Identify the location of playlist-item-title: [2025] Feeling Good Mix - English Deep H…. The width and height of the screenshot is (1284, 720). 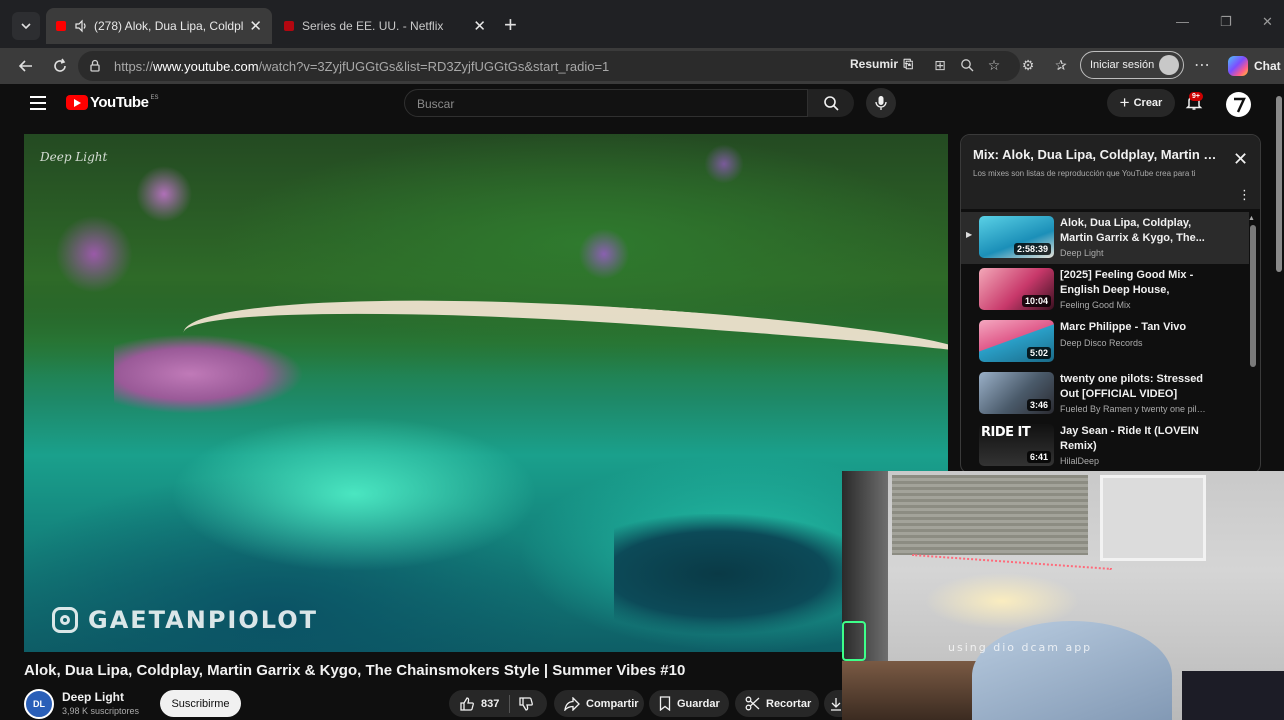
(1133, 283).